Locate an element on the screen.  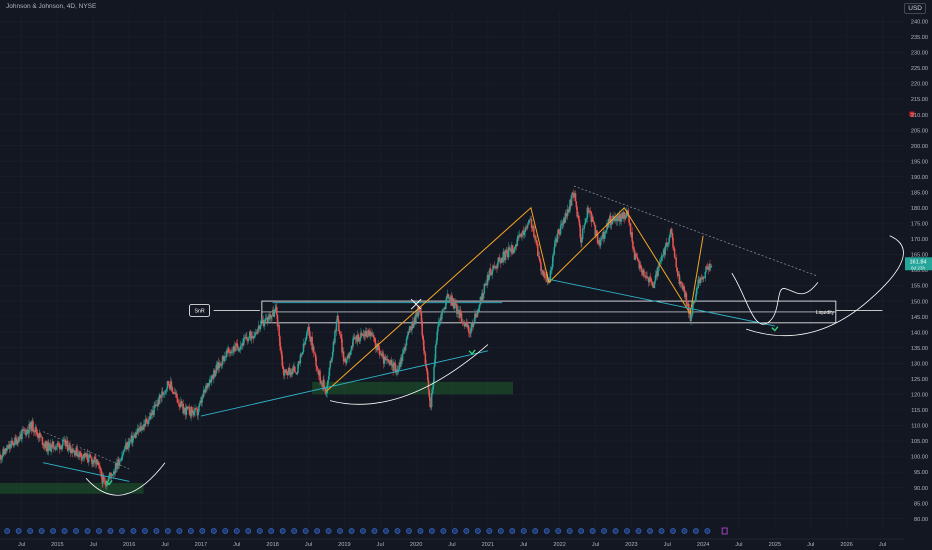
y-tick-label: 95.00 is located at coordinates (921, 473).